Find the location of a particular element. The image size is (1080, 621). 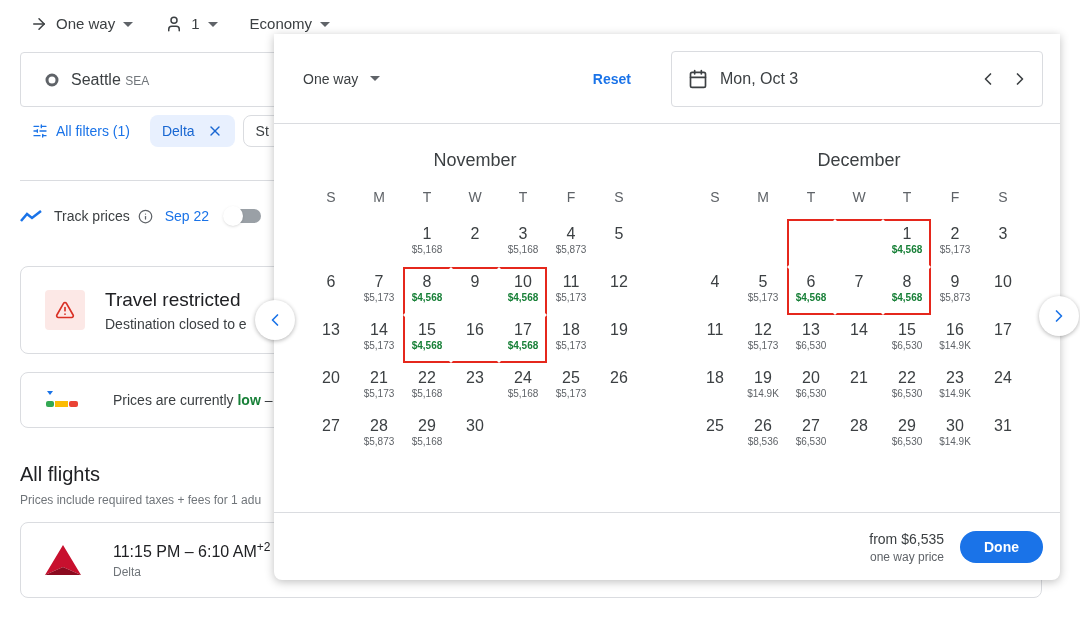

weekday-label: F is located at coordinates (571, 197).